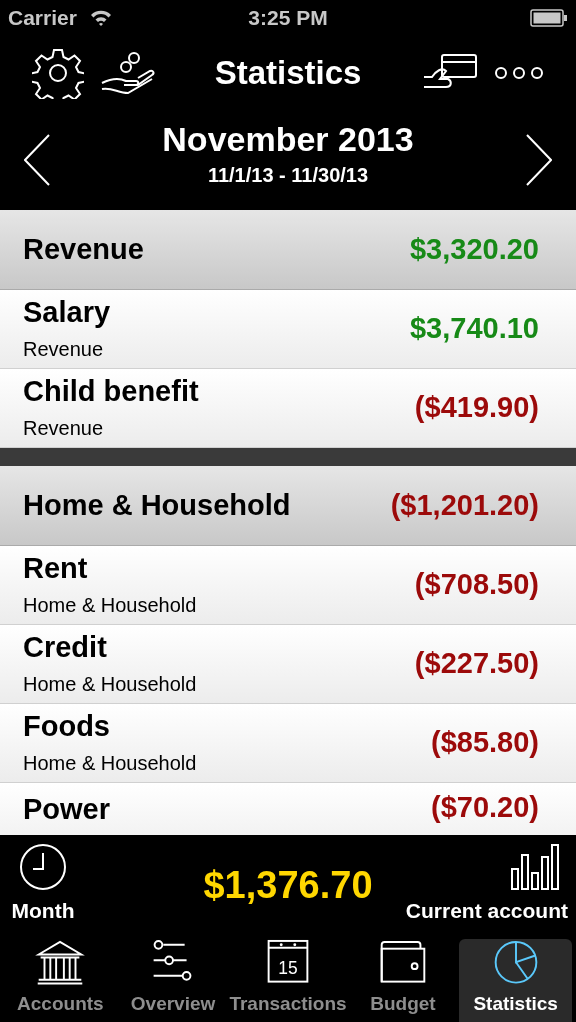 The width and height of the screenshot is (576, 1022). I want to click on balance-amount: $1,376.70, so click(288, 885).